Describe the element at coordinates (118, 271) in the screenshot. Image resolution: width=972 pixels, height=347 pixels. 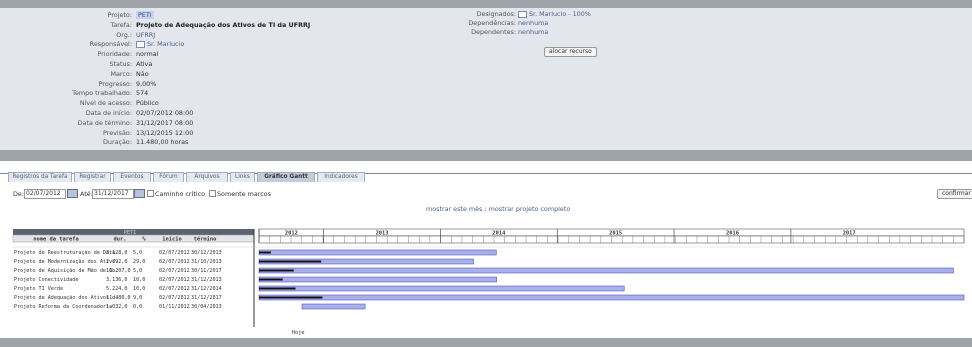
I see `task-dur: 11.207,0` at that location.